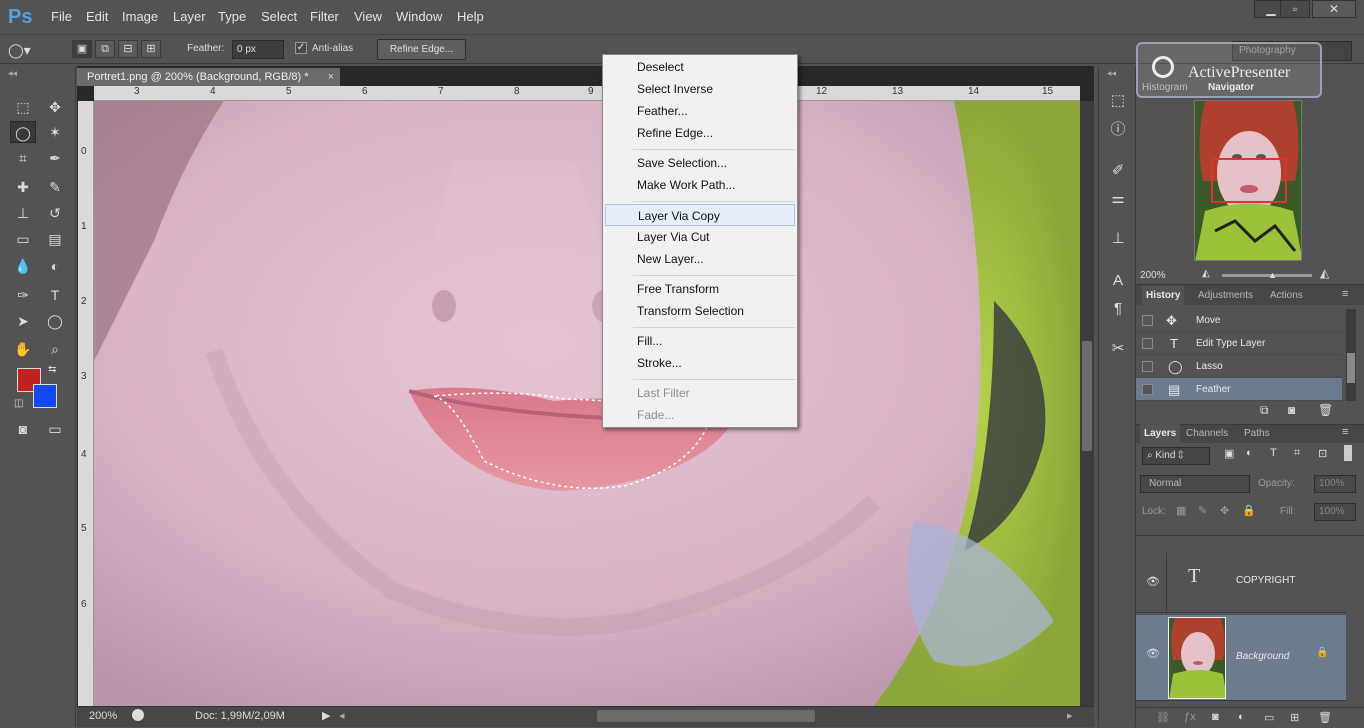 This screenshot has width=1364, height=728. What do you see at coordinates (1322, 453) in the screenshot?
I see `smart-object-filter-icon: ⊡` at bounding box center [1322, 453].